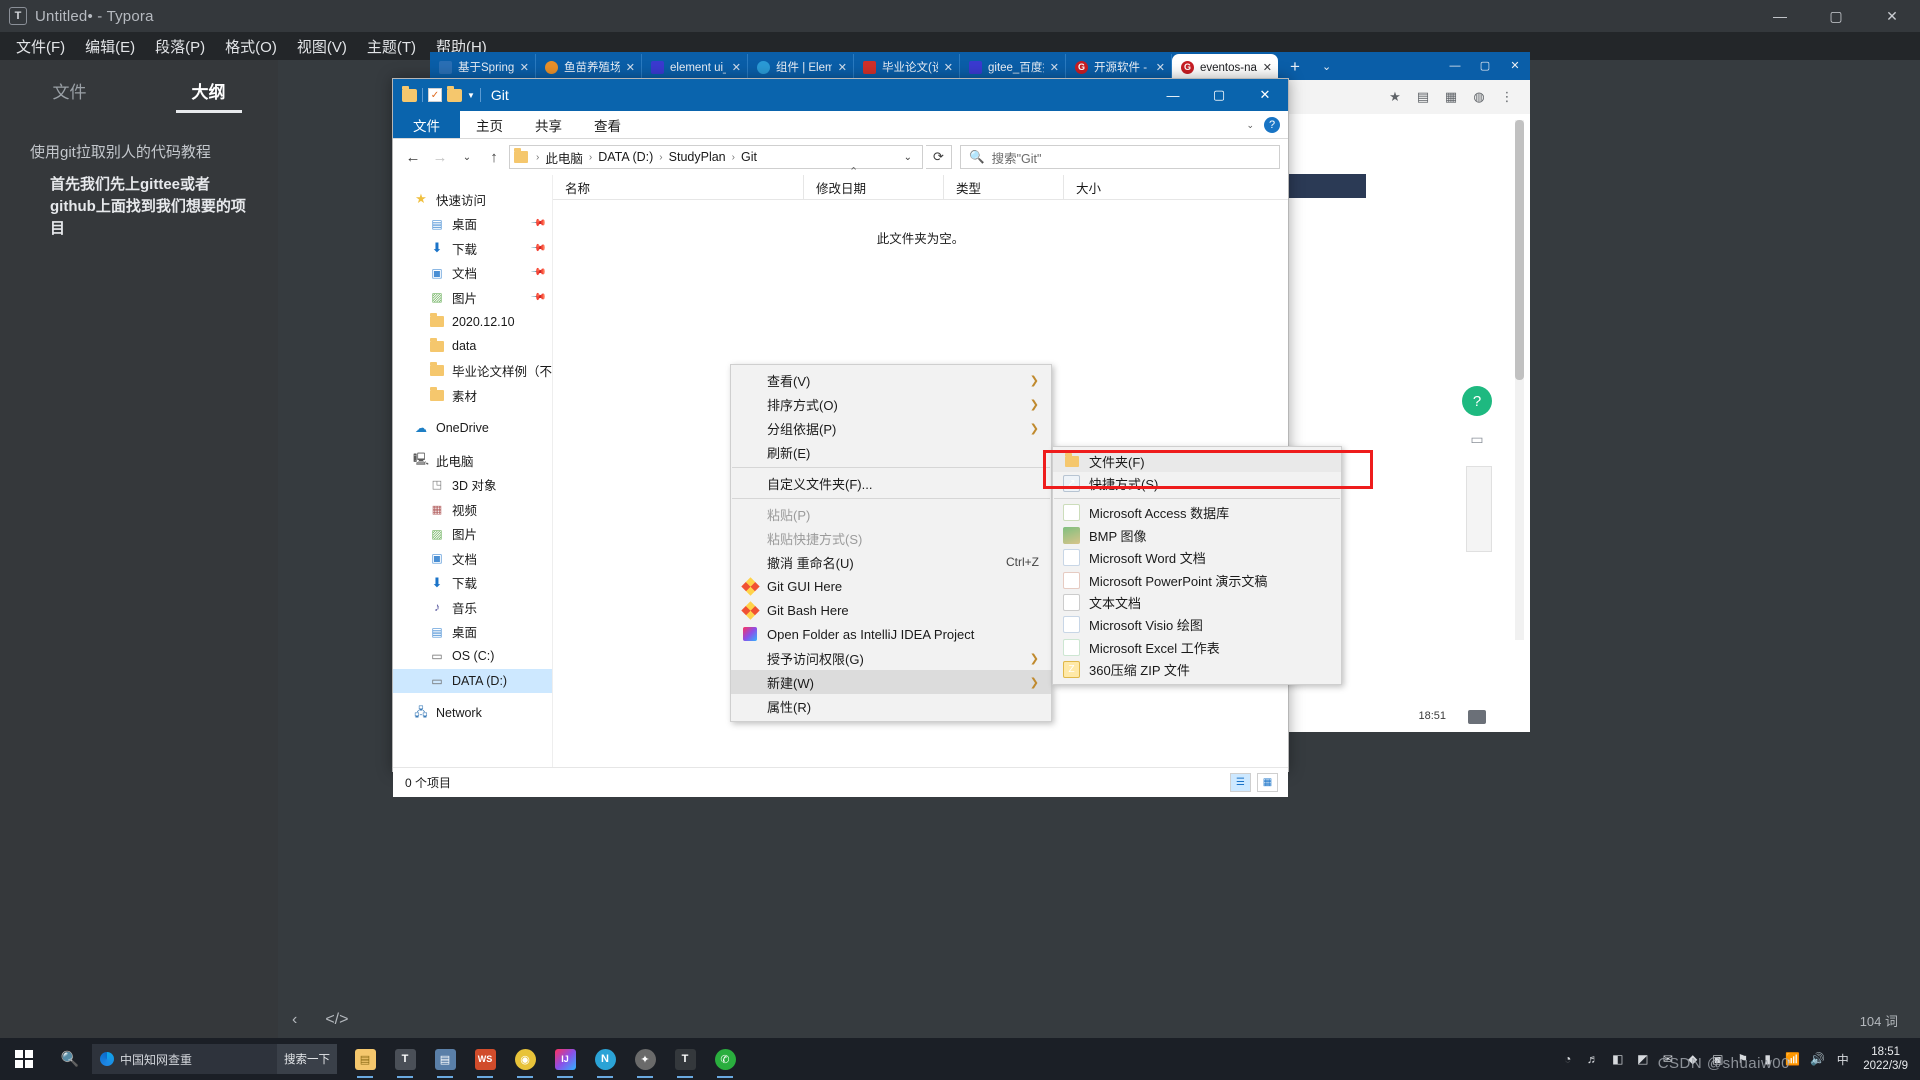  What do you see at coordinates (1197, 513) in the screenshot?
I see `submenu-item-access-database: A Microsoft Access 数据库` at bounding box center [1197, 513].